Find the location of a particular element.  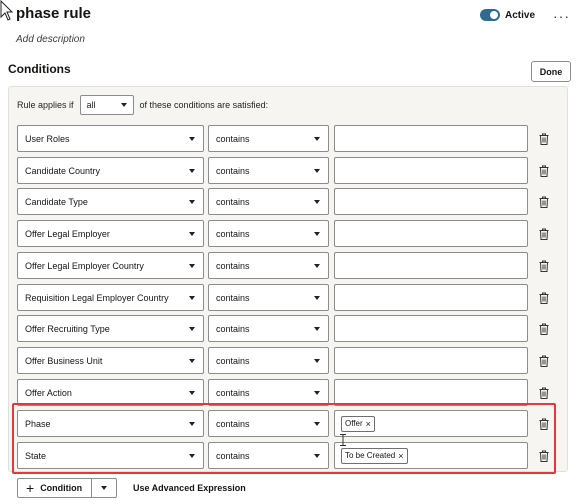

condition-field-select: Phase is located at coordinates (110, 423).